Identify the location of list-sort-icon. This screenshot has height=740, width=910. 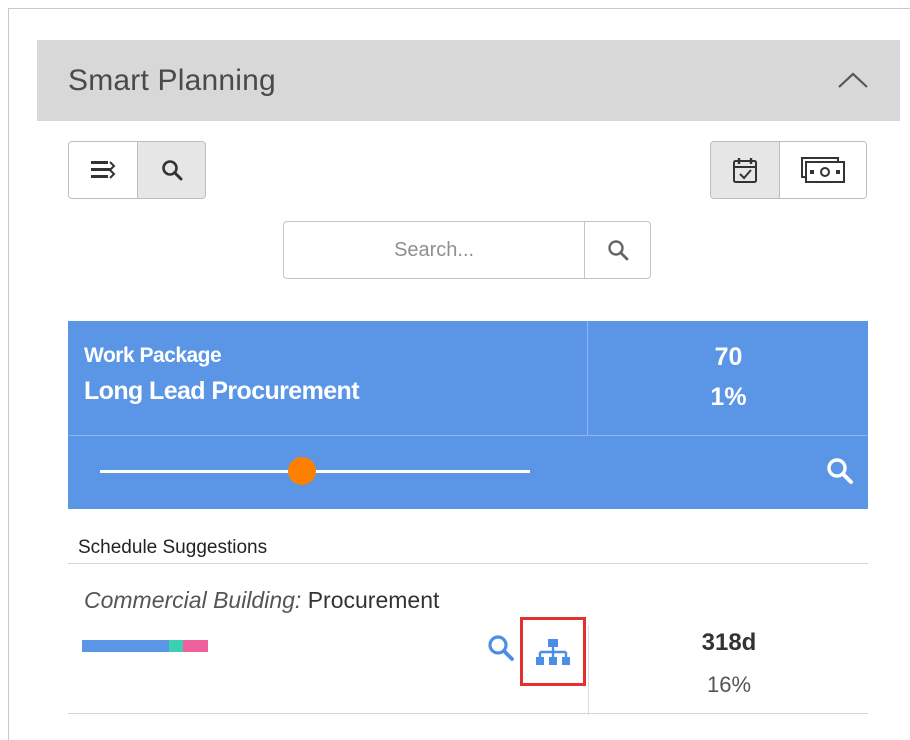
(103, 170).